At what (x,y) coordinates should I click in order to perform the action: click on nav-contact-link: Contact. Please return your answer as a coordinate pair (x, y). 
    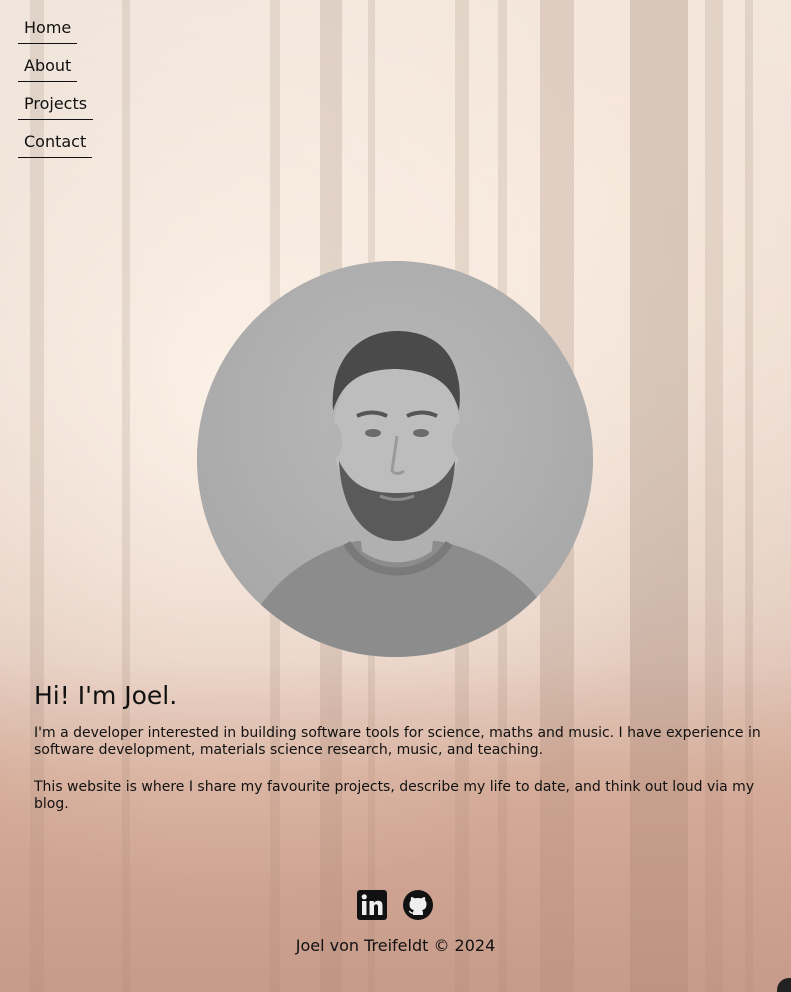
    Looking at the image, I should click on (55, 143).